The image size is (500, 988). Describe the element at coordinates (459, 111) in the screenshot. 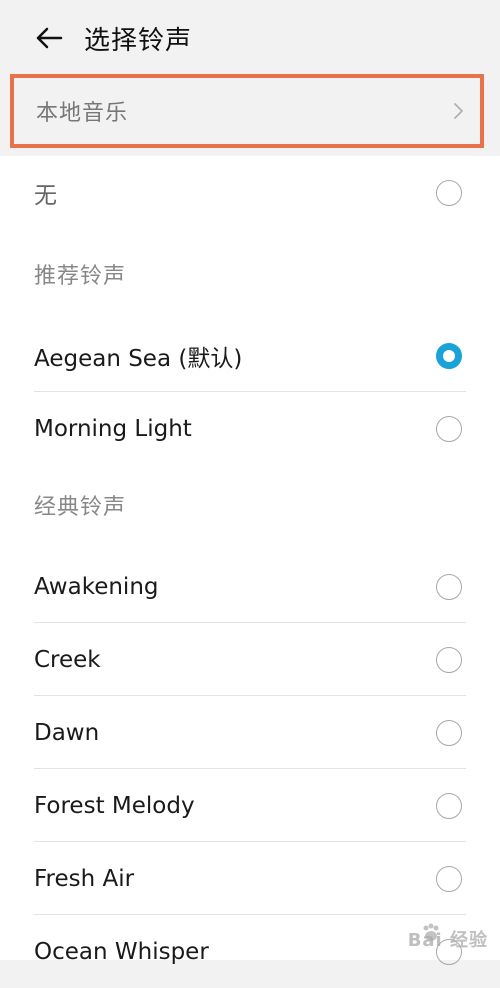

I see `chevron-right-icon` at that location.